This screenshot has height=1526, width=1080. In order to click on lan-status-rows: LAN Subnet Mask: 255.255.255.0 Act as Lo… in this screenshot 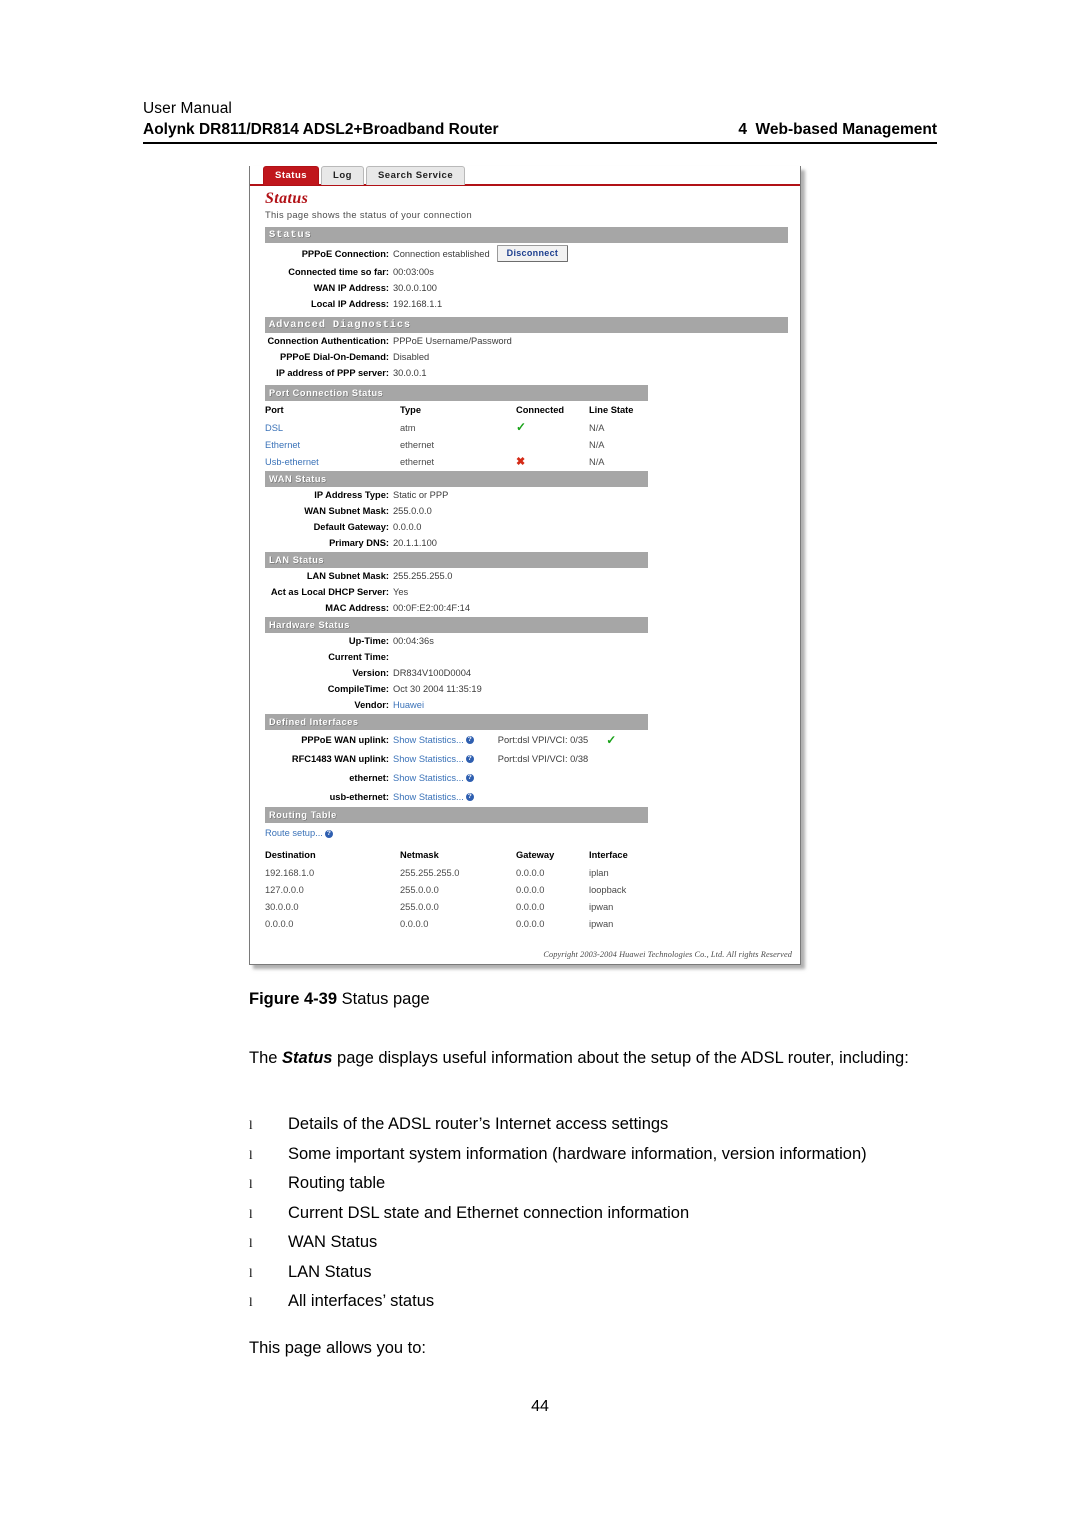, I will do `click(525, 592)`.